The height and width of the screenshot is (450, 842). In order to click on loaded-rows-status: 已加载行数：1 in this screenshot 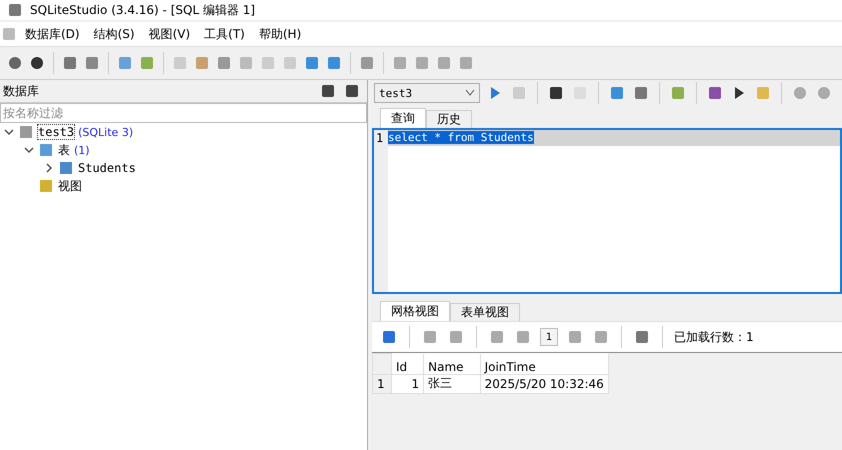, I will do `click(714, 337)`.